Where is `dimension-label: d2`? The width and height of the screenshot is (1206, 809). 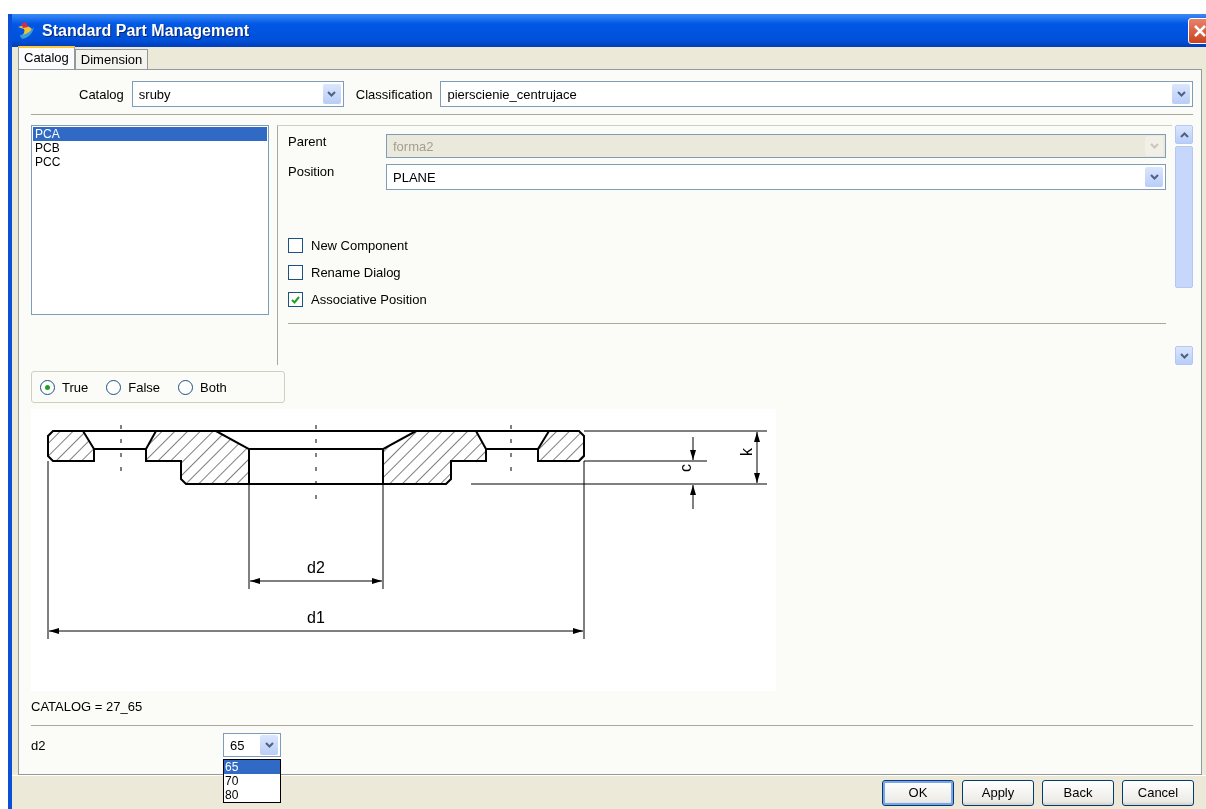
dimension-label: d2 is located at coordinates (316, 567).